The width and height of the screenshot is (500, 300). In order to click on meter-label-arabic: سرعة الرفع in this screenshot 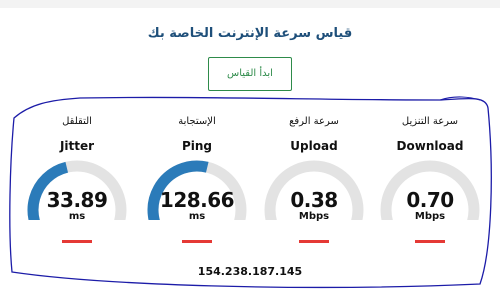, I will do `click(314, 121)`.